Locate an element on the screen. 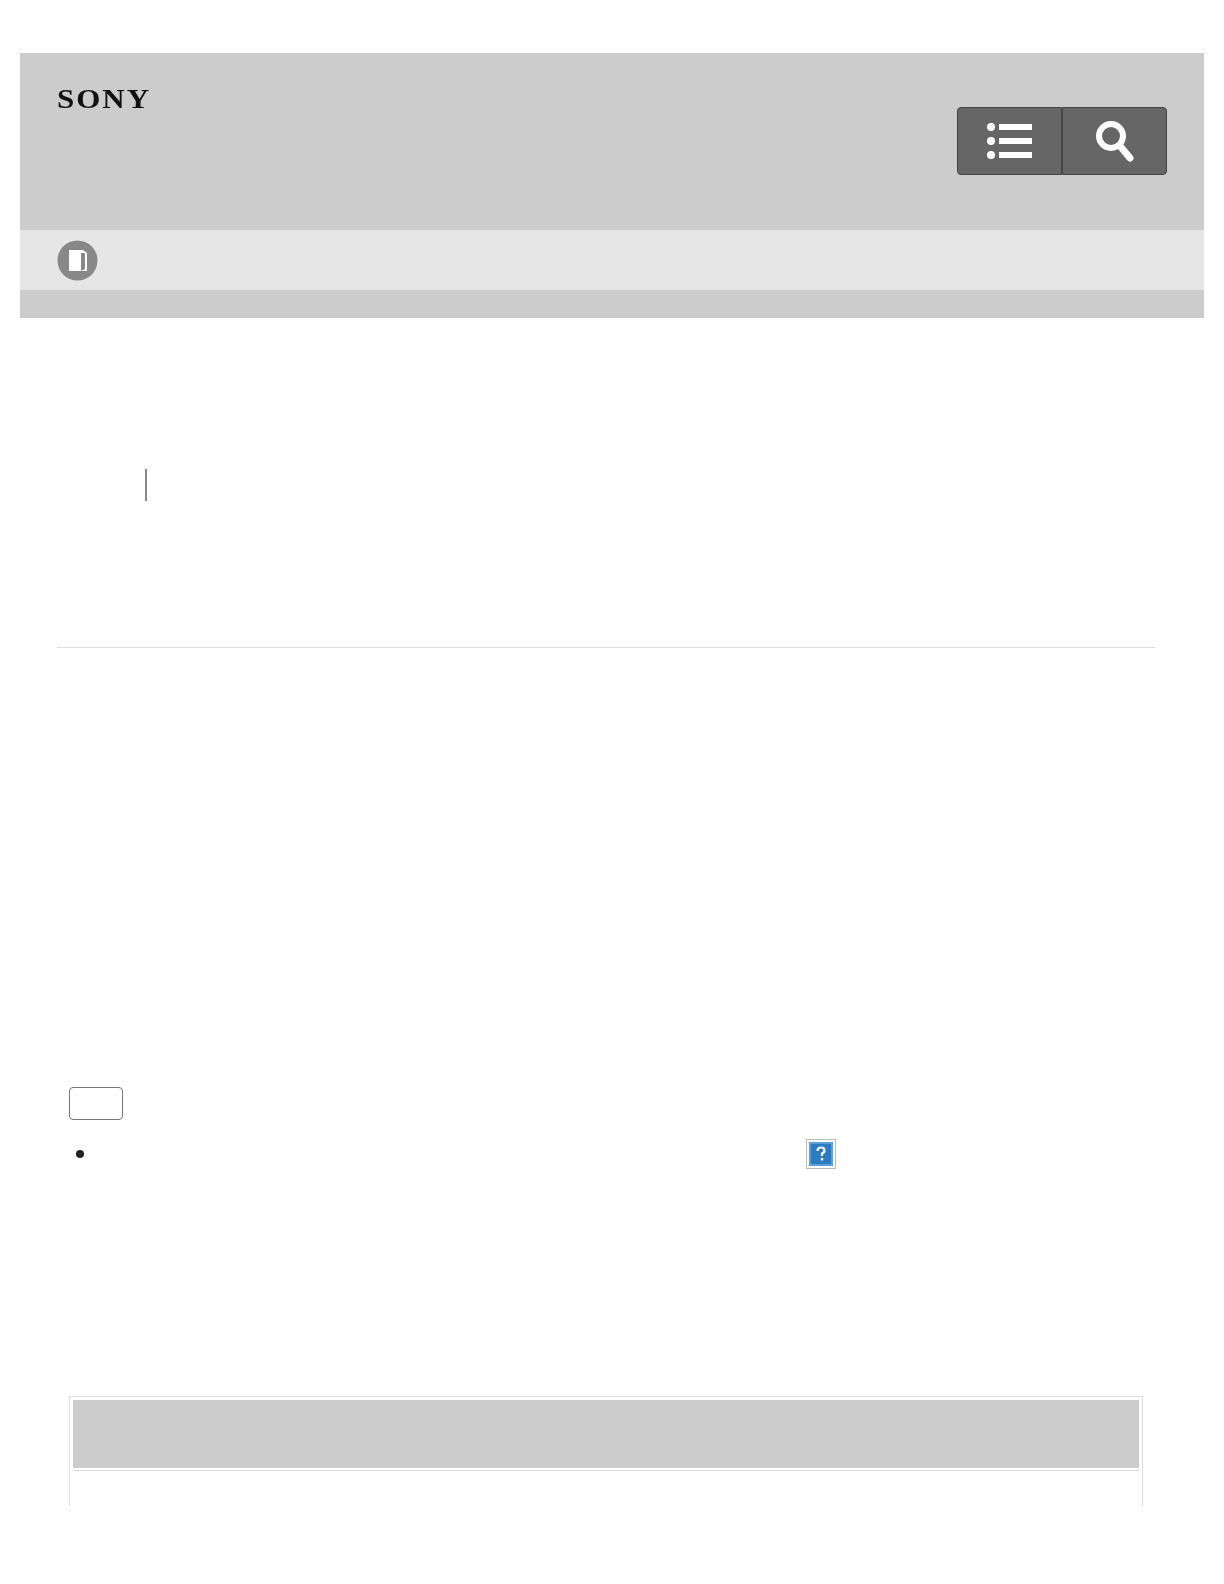 The image size is (1224, 1584). vertical-divider is located at coordinates (146, 485).